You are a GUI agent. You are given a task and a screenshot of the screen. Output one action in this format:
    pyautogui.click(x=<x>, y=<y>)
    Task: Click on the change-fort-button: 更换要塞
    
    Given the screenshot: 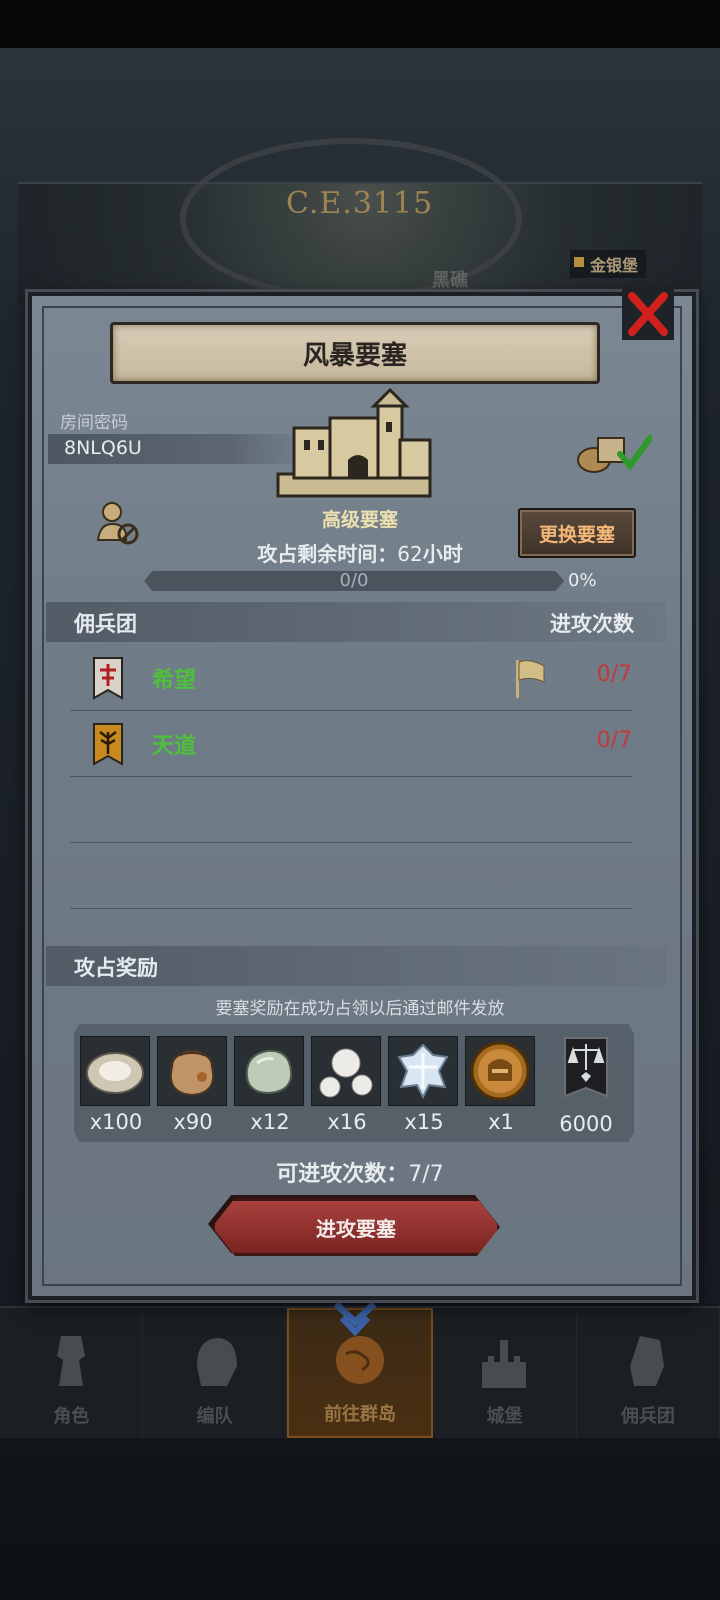 What is the action you would take?
    pyautogui.click(x=577, y=533)
    